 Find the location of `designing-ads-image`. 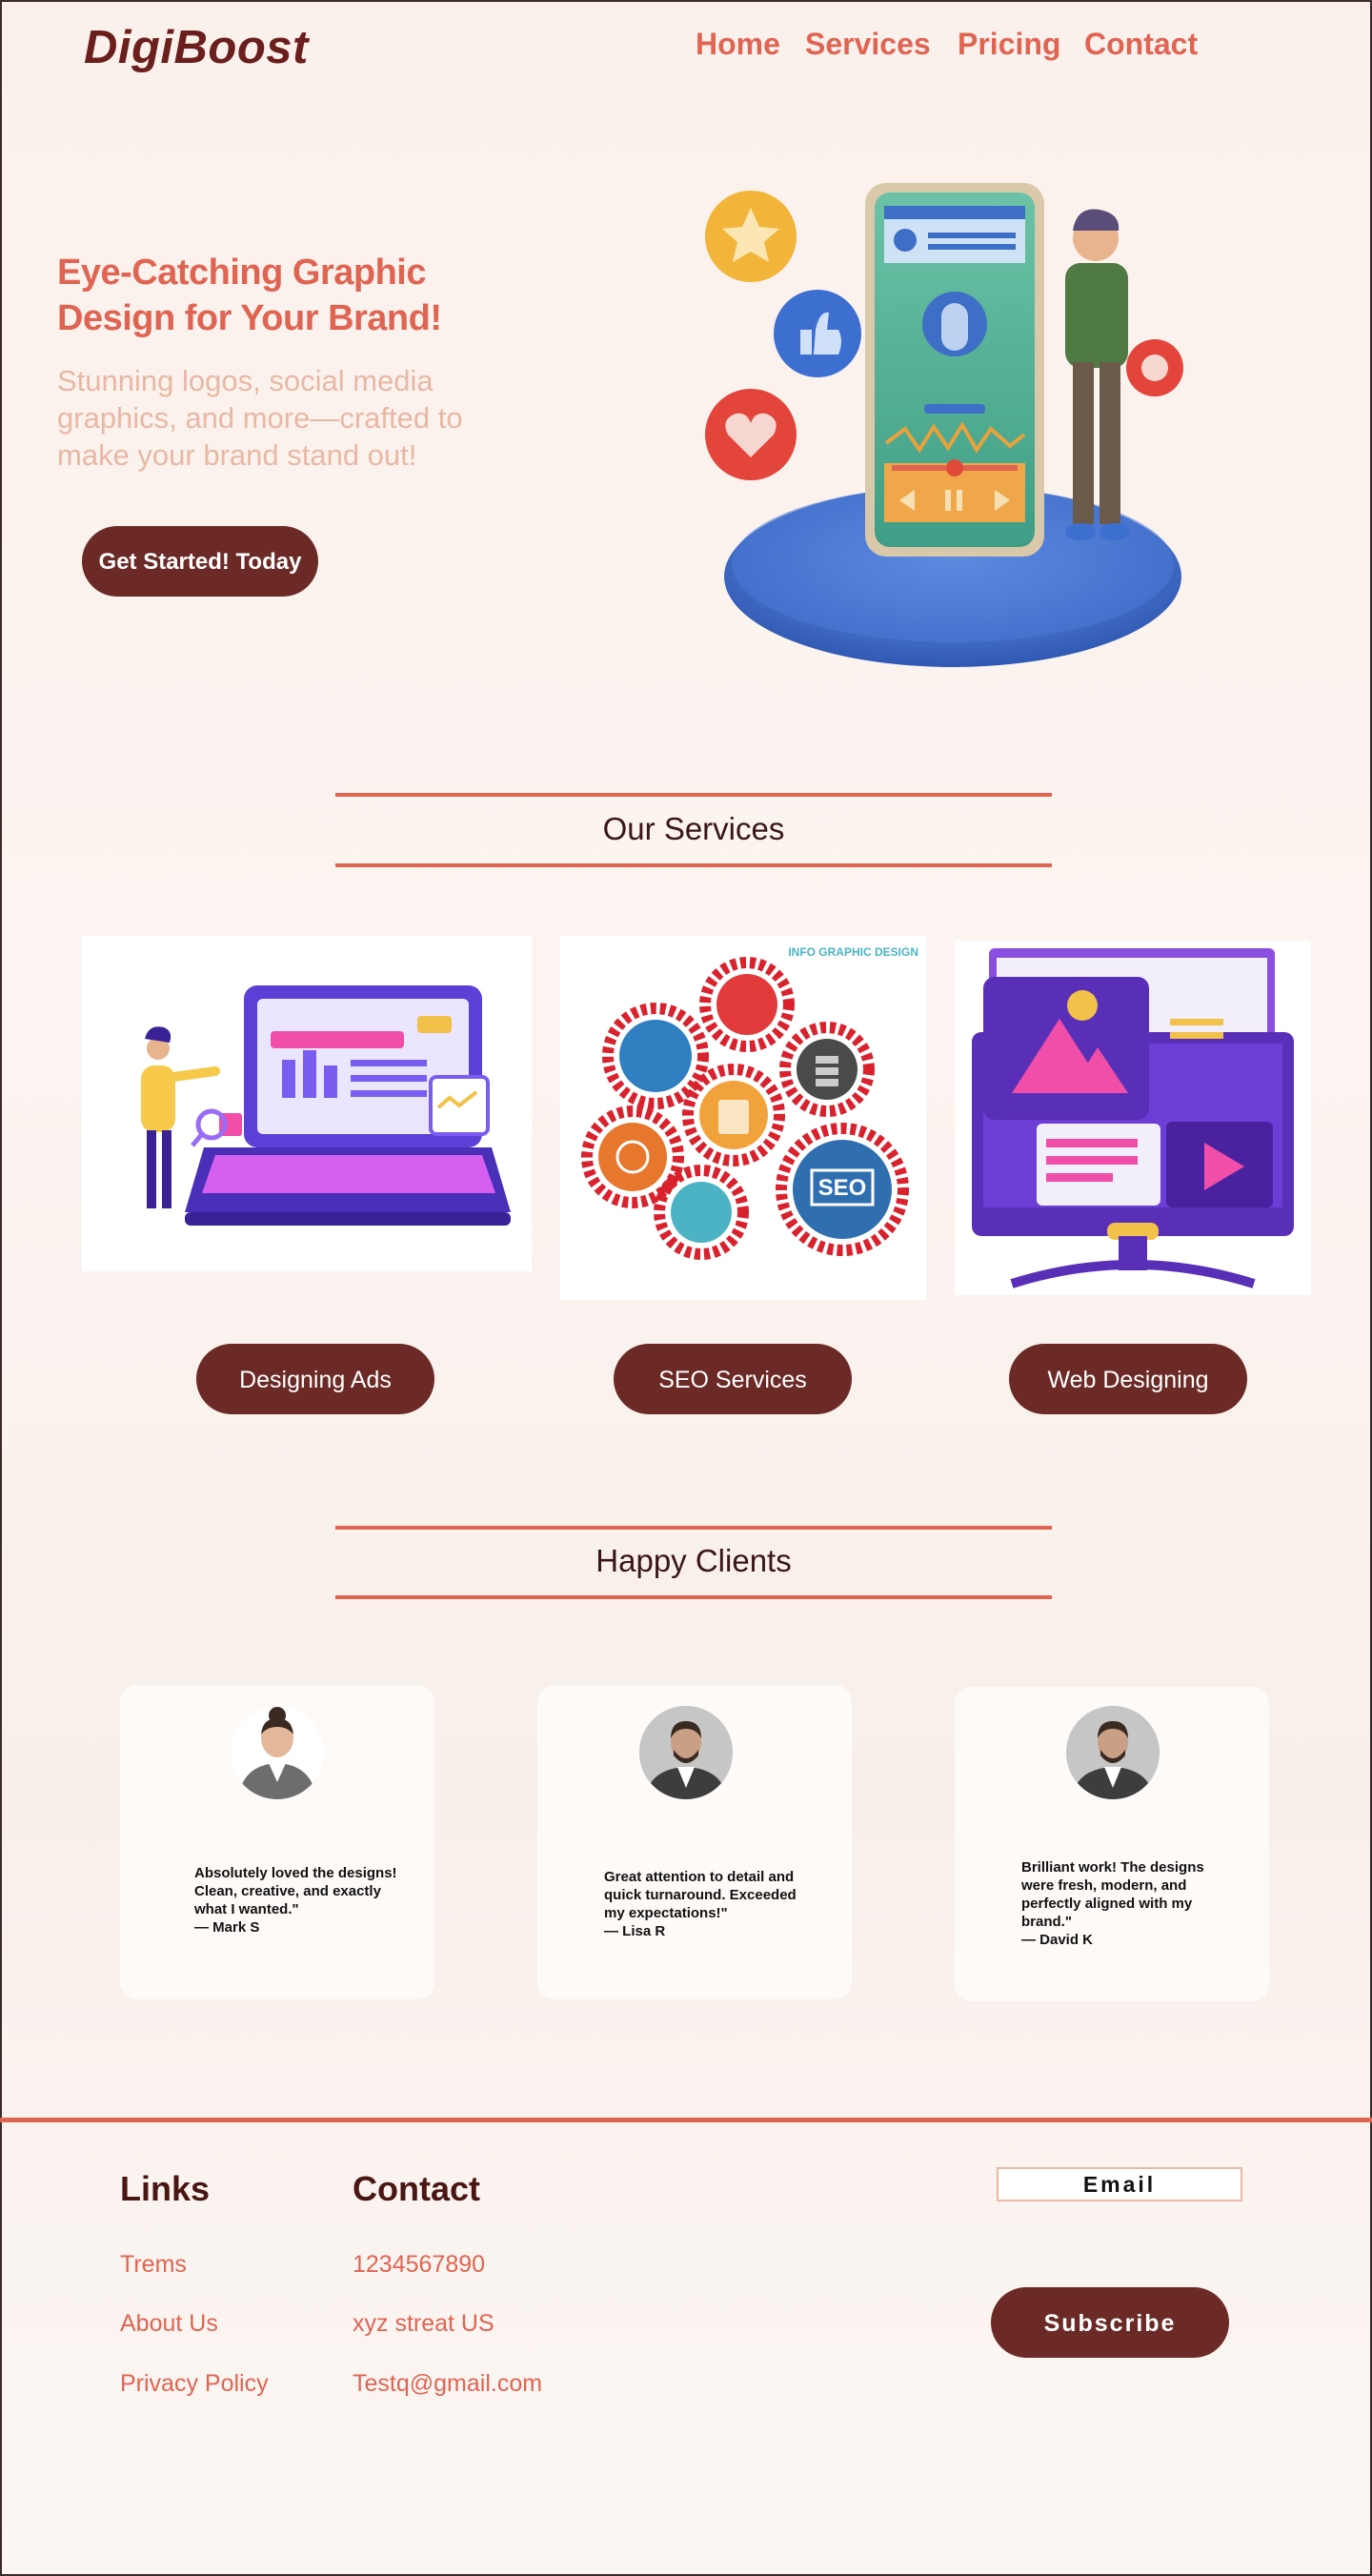

designing-ads-image is located at coordinates (307, 1103).